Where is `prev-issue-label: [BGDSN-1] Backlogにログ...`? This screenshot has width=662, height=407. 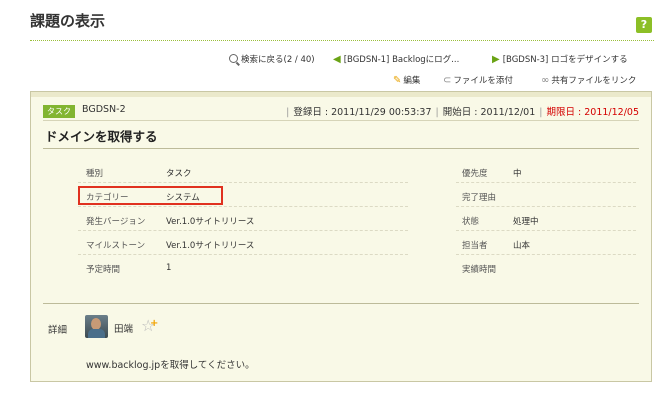 prev-issue-label: [BGDSN-1] Backlogにログ... is located at coordinates (401, 60).